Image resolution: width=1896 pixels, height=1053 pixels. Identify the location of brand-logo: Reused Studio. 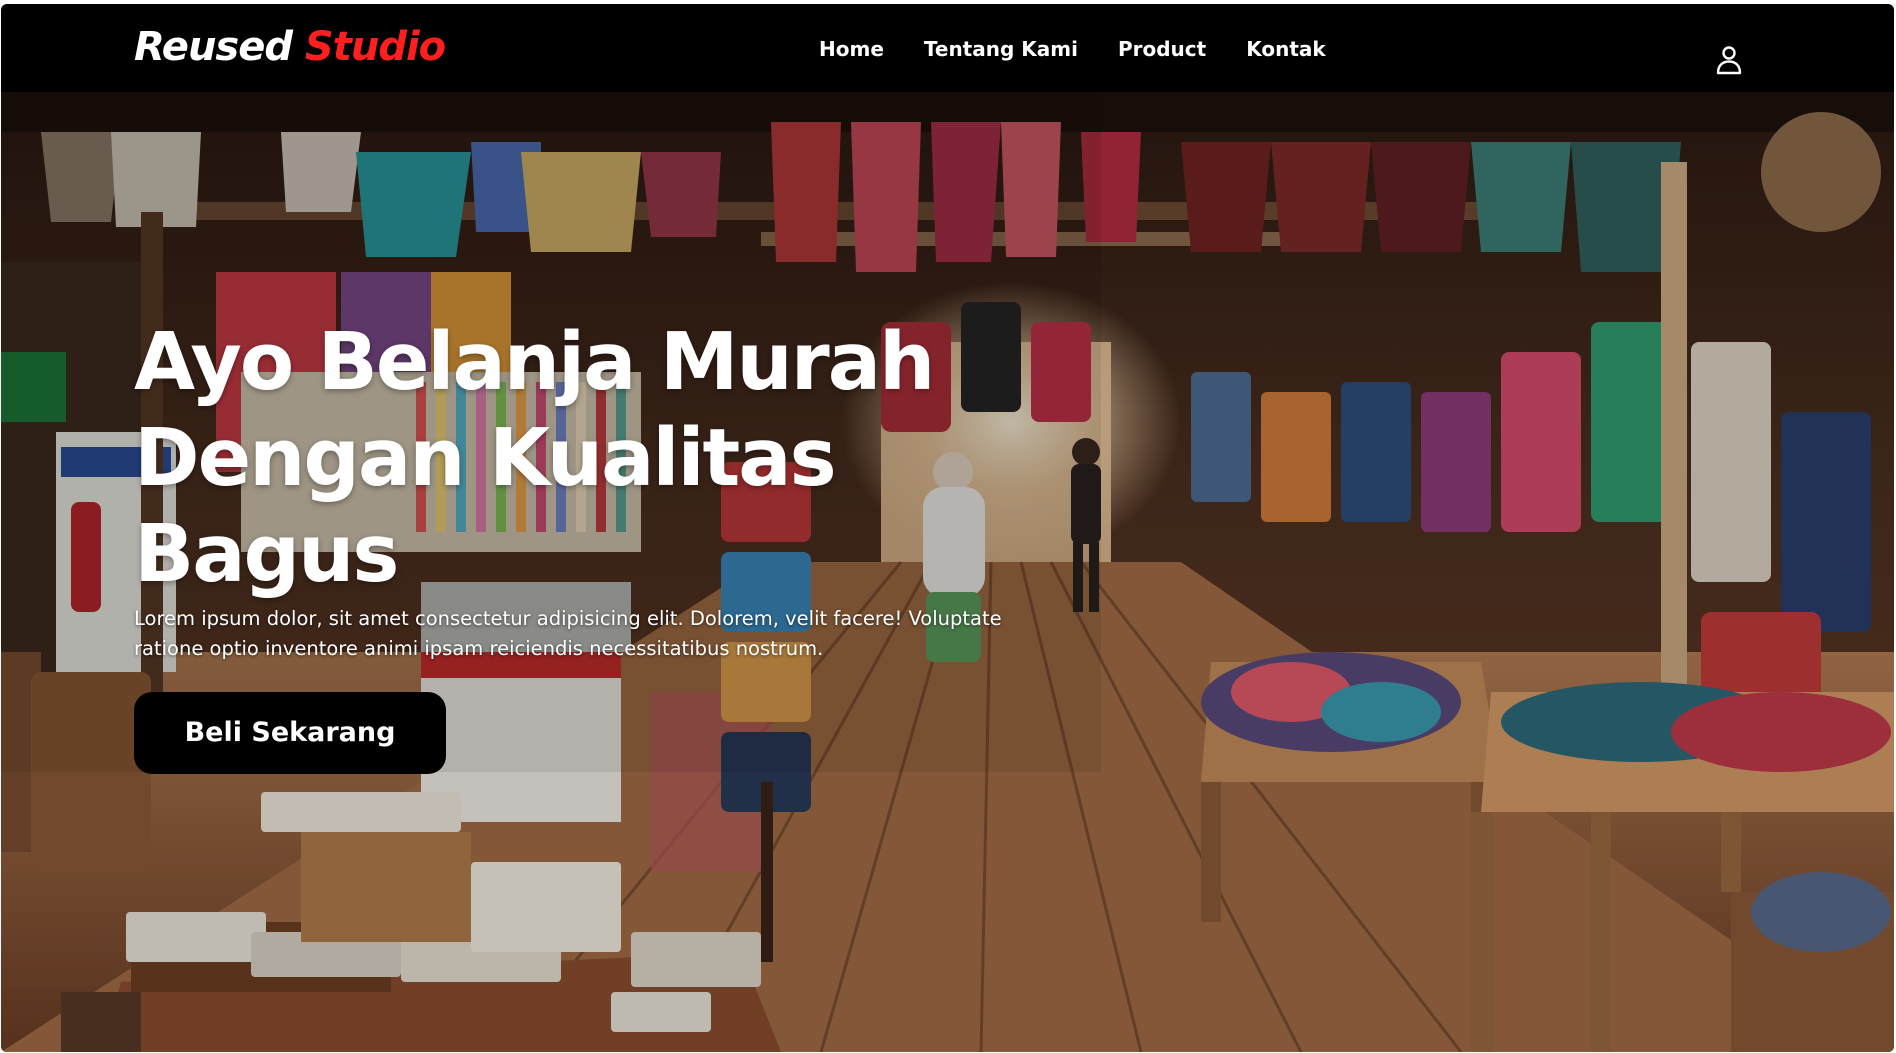
(290, 47).